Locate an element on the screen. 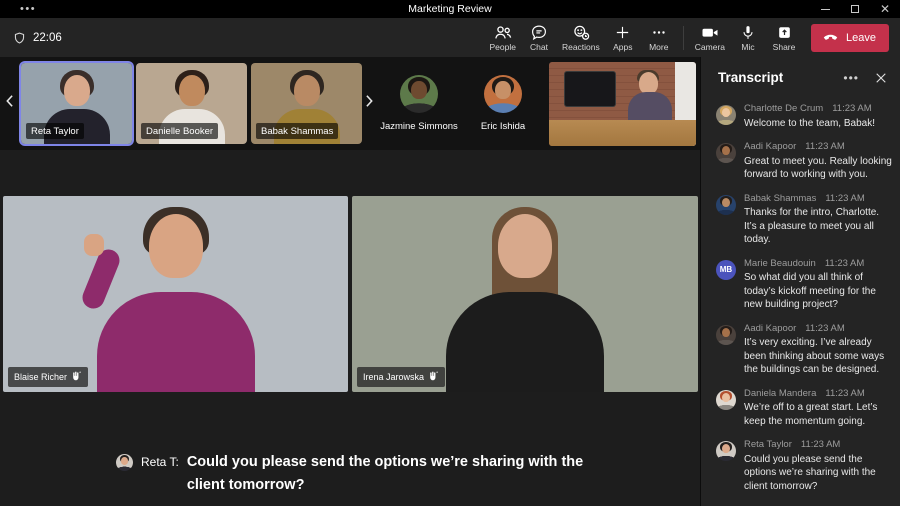 This screenshot has height=506, width=900. participant-name-label: Reta Taylor is located at coordinates (55, 131).